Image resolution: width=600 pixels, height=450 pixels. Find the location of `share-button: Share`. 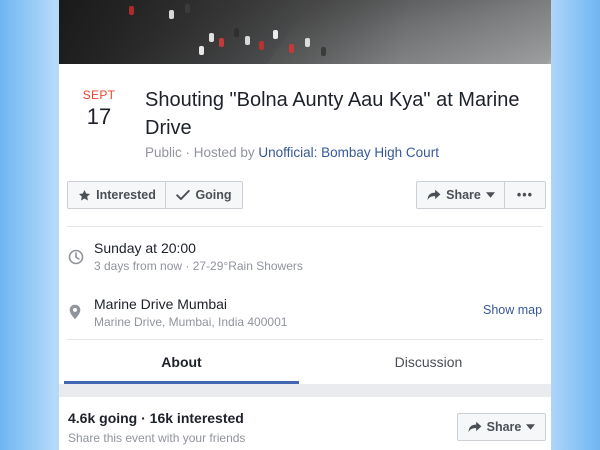

share-button: Share is located at coordinates (460, 195).